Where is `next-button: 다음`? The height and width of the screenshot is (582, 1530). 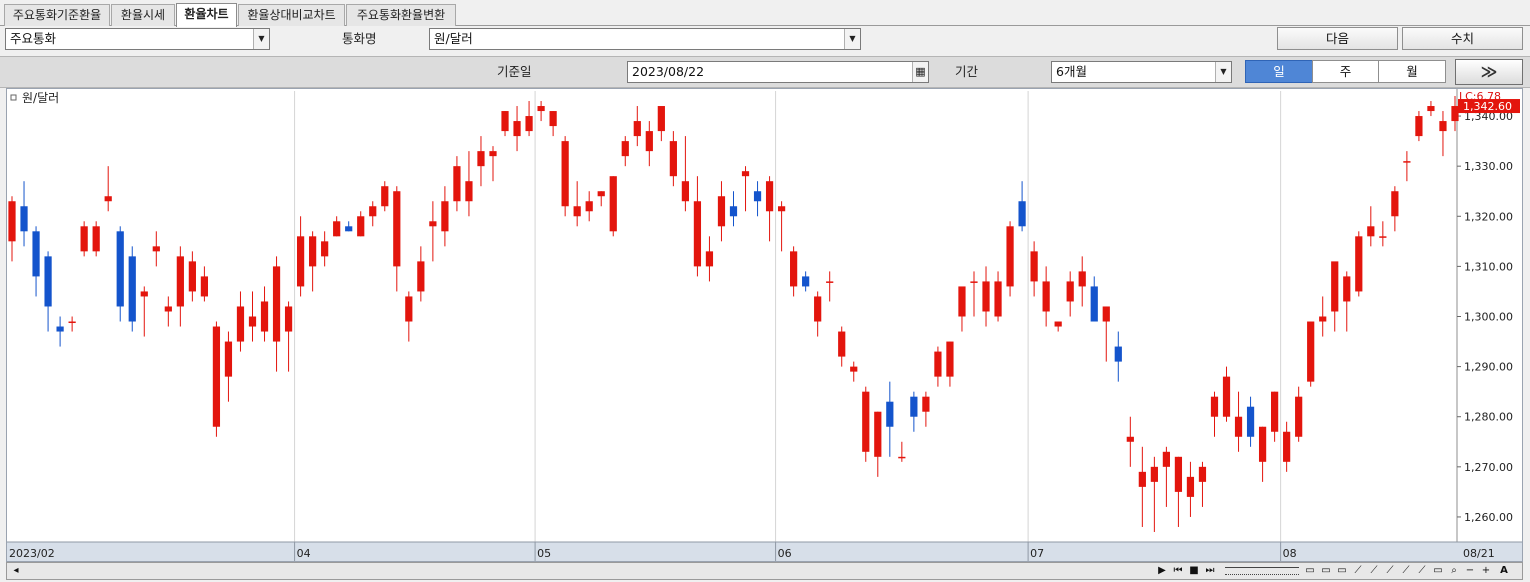 next-button: 다음 is located at coordinates (1337, 38).